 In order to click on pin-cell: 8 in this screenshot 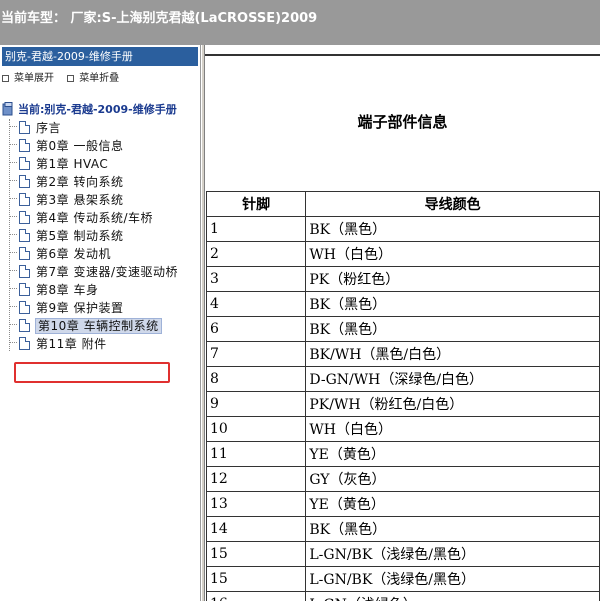, I will do `click(256, 379)`.